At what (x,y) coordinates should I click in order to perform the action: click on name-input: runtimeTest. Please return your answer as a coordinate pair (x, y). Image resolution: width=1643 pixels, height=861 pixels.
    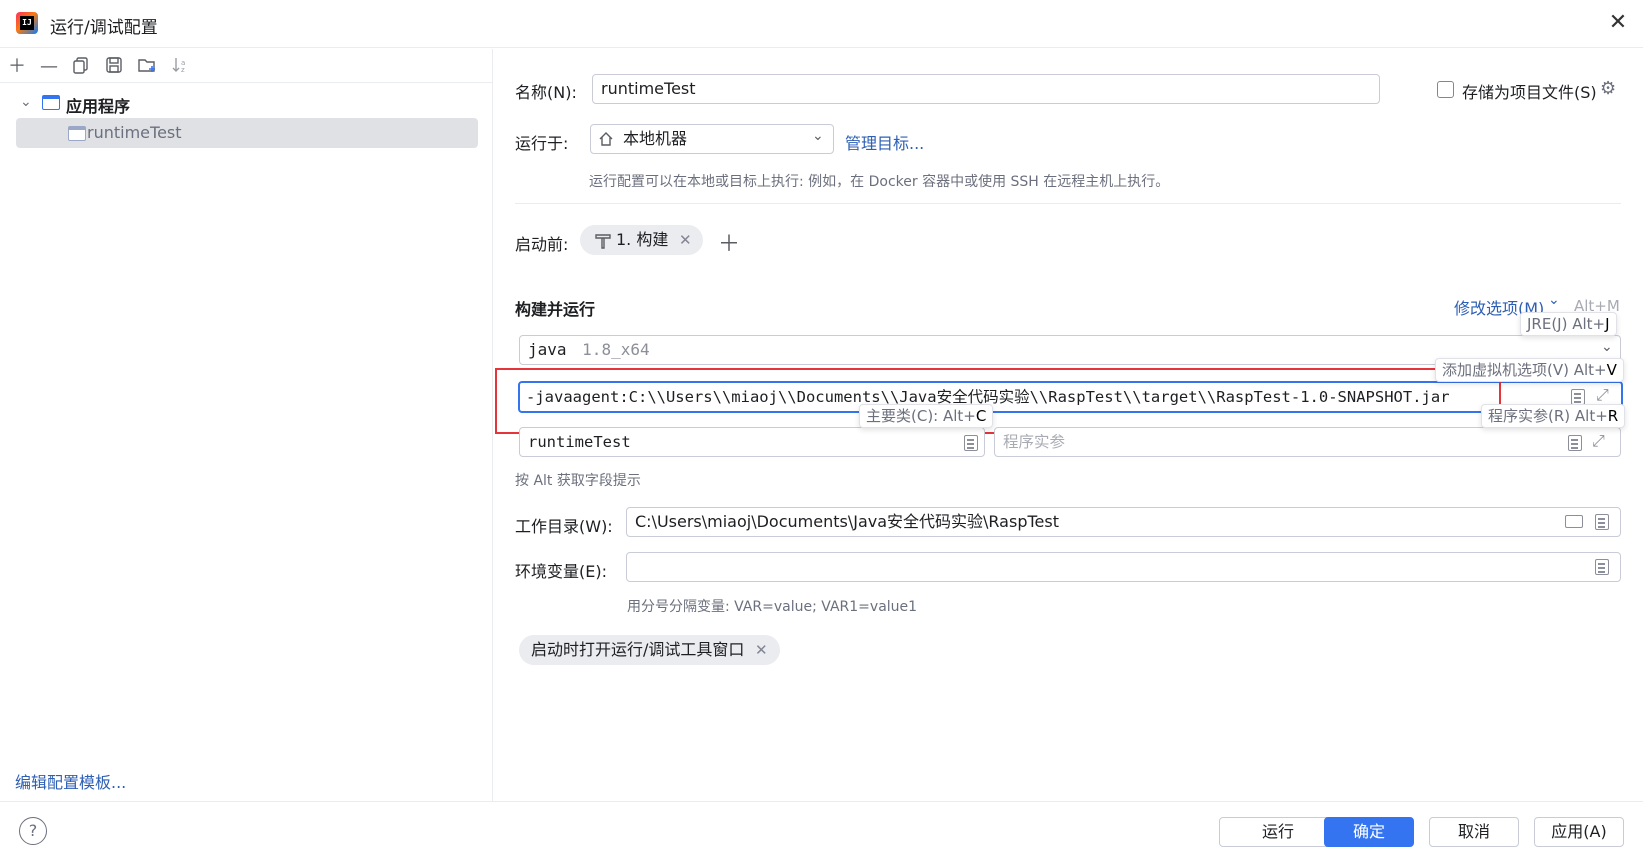
    Looking at the image, I should click on (986, 89).